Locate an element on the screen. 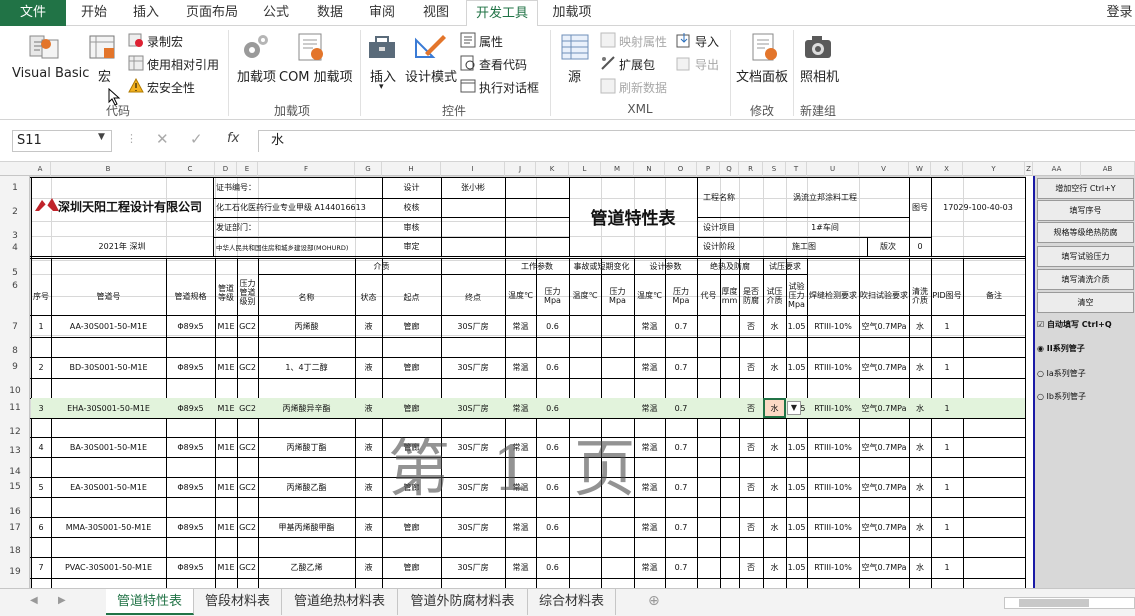  expansion-pack-button: 扩展包 is located at coordinates (637, 64).